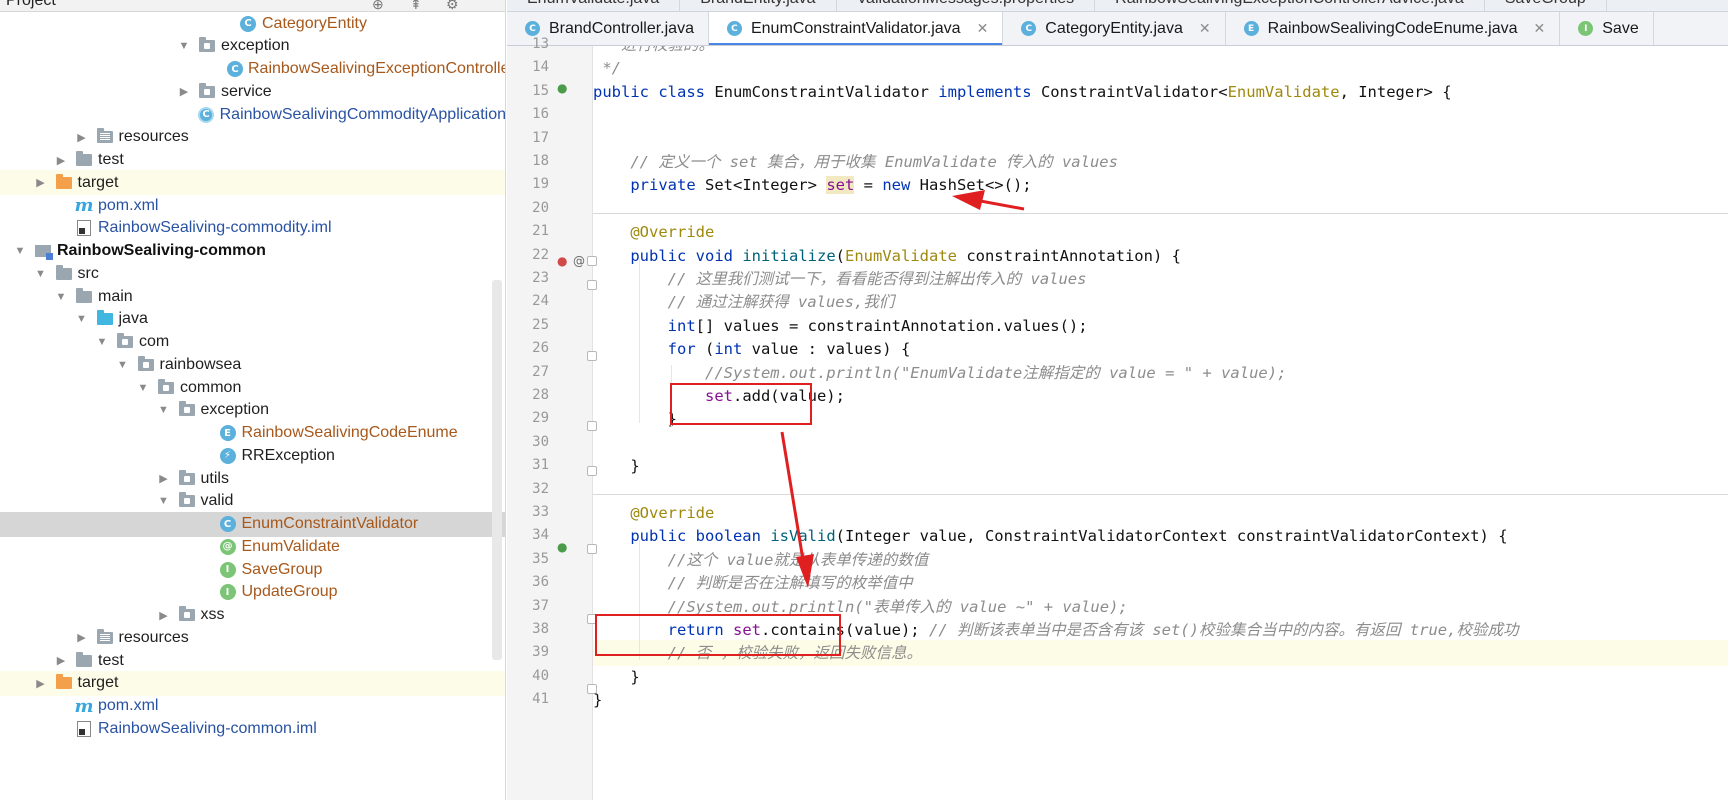  Describe the element at coordinates (497, 470) in the screenshot. I see `tree-scrollbar` at that location.